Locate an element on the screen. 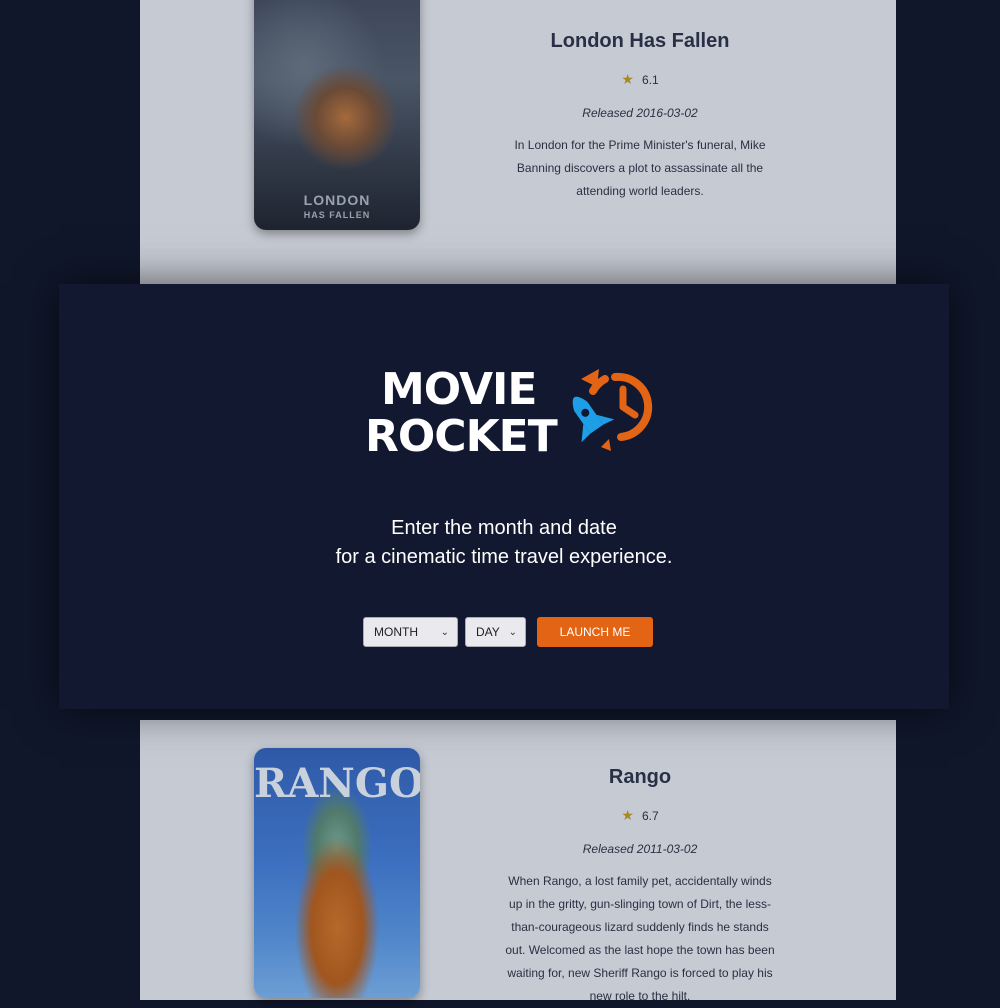 This screenshot has height=1008, width=1000. logo-word-rocket: ROCKET is located at coordinates (461, 436).